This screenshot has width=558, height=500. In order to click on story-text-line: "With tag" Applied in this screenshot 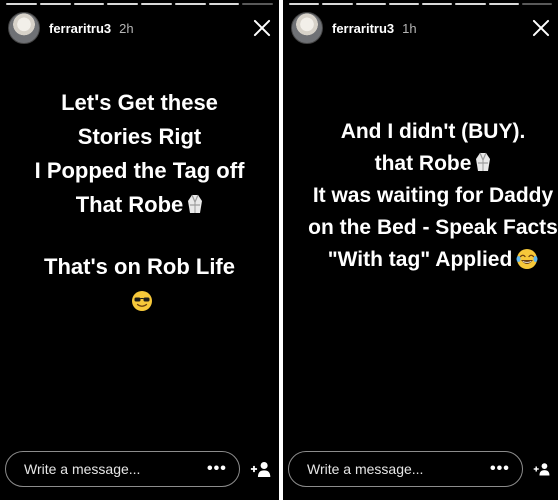, I will do `click(420, 259)`.